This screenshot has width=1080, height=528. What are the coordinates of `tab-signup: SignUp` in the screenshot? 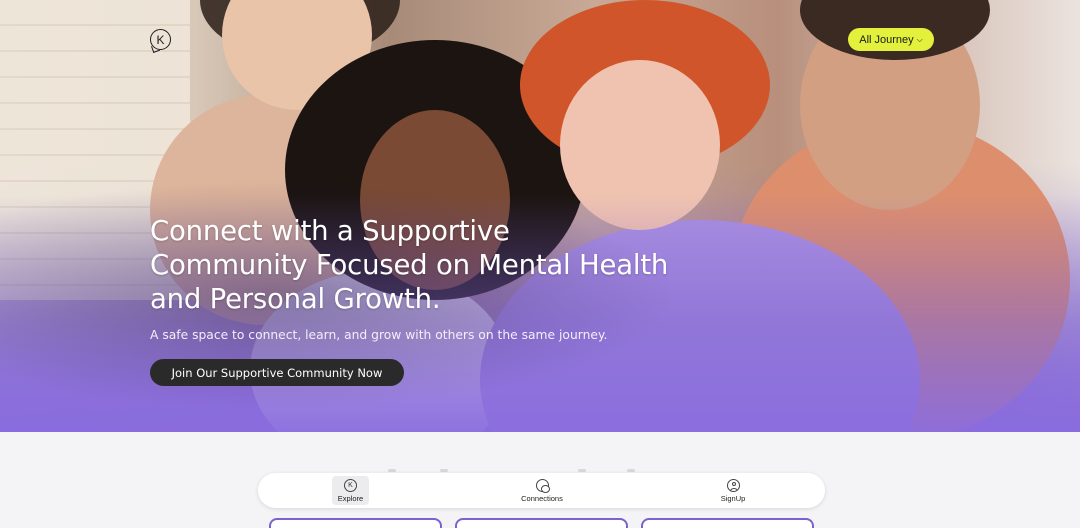 It's located at (733, 490).